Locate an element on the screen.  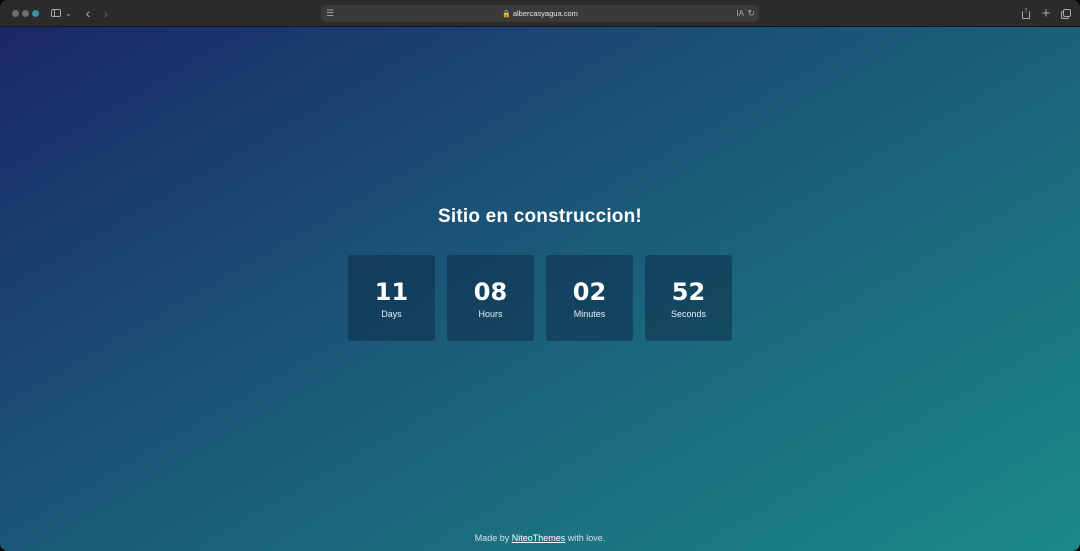
countdown-label: Hours is located at coordinates (490, 314).